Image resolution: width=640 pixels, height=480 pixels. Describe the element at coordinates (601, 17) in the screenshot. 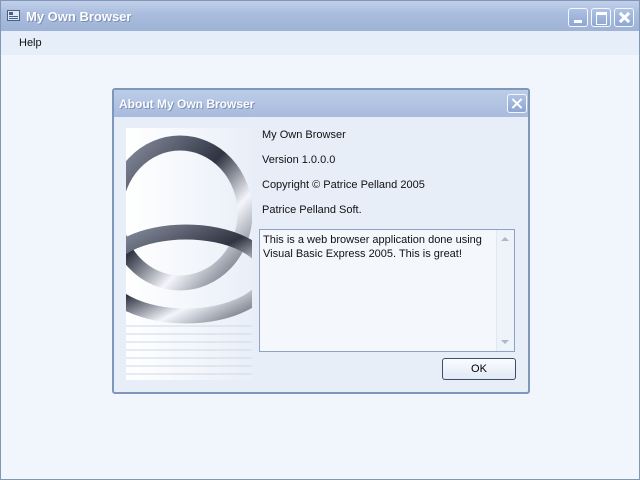

I see `maximize-icon` at that location.